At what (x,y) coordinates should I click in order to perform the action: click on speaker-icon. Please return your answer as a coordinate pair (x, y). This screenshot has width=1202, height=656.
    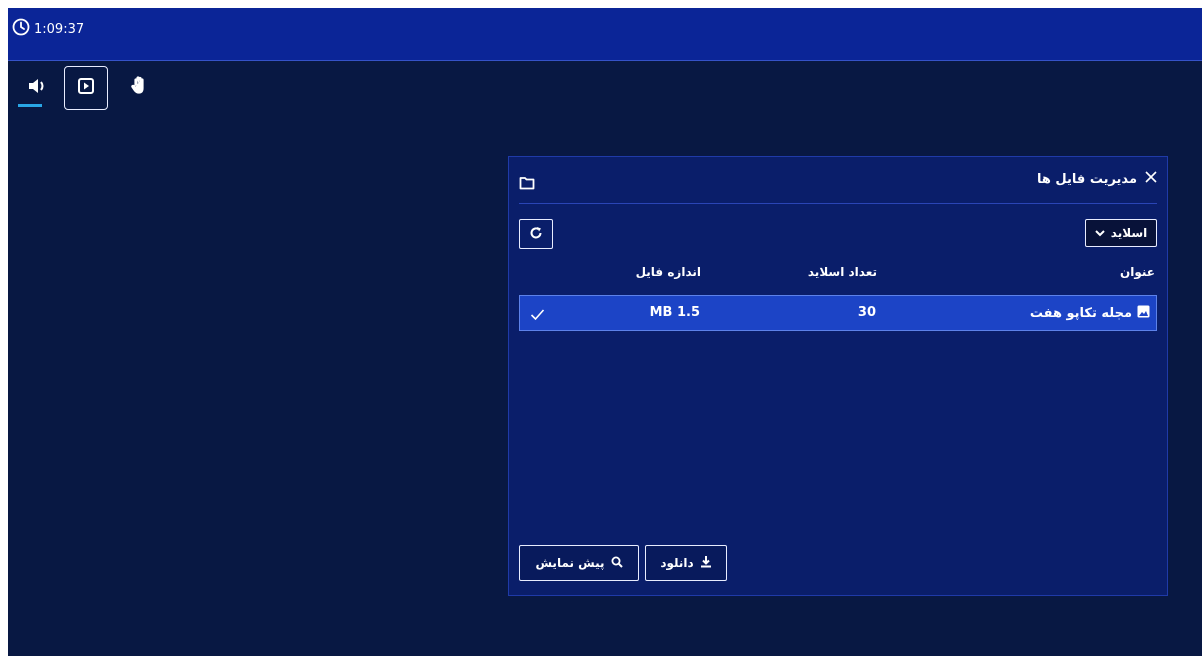
    Looking at the image, I should click on (38, 88).